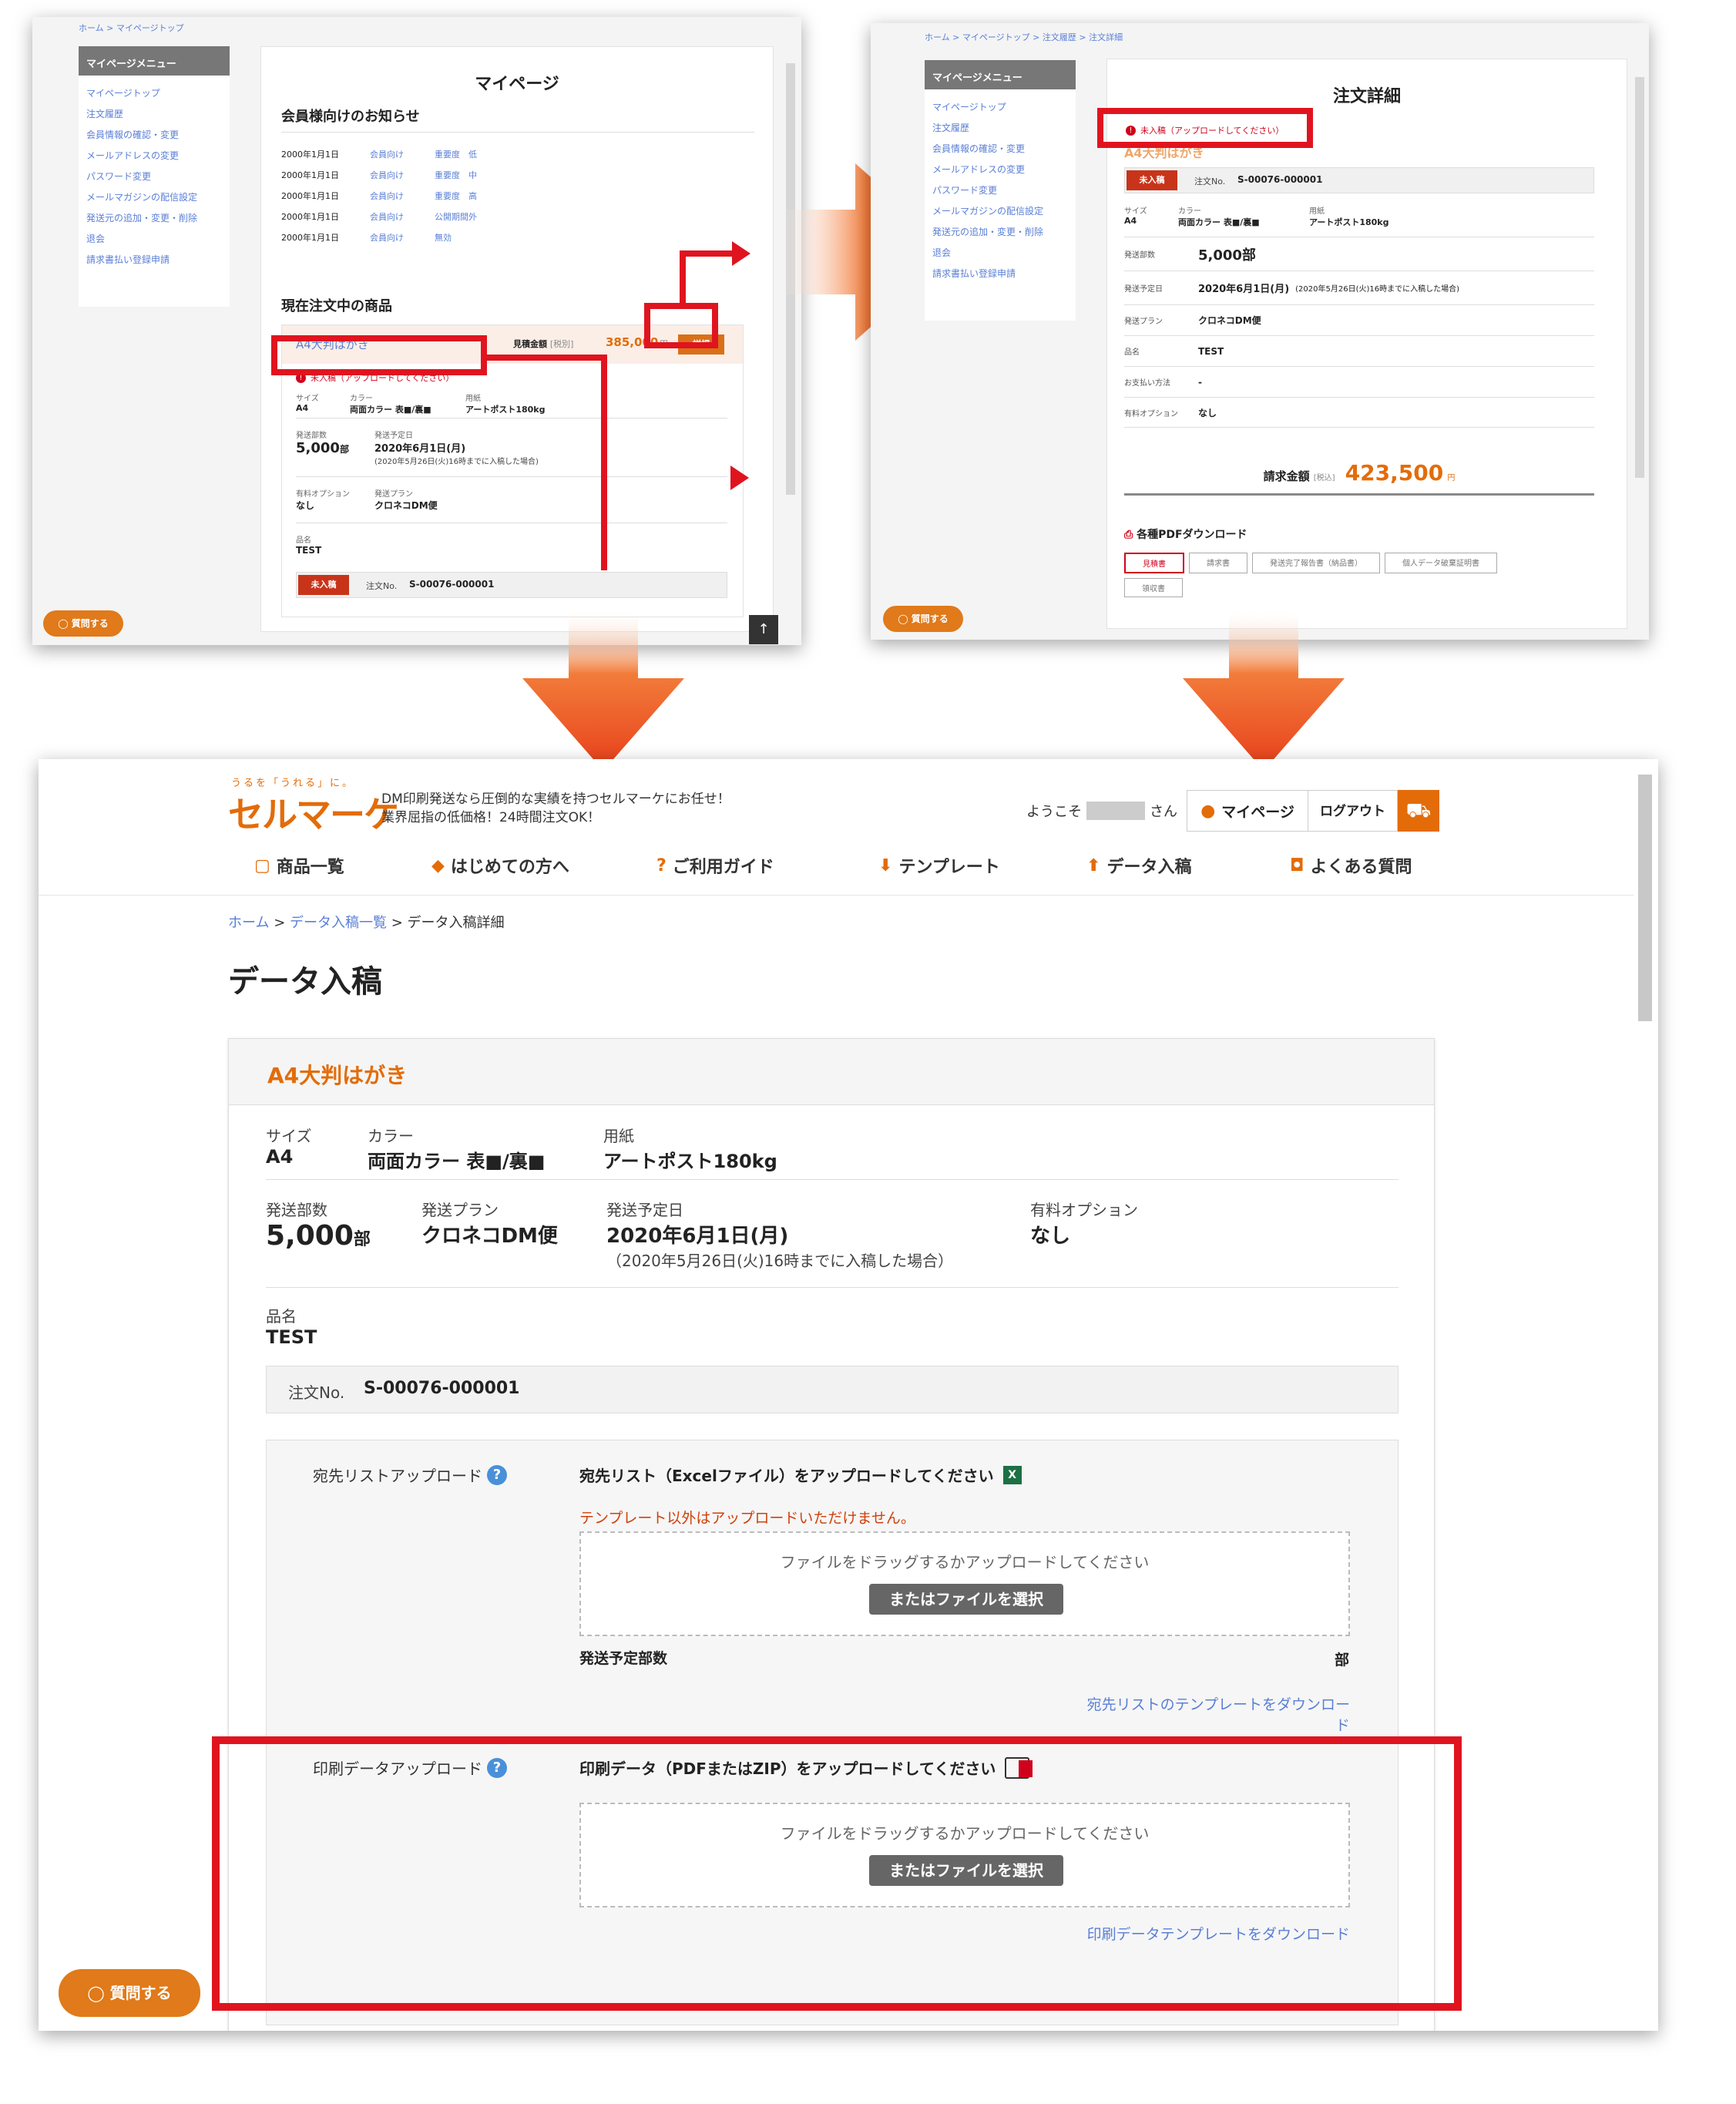 The height and width of the screenshot is (2104, 1736). Describe the element at coordinates (1349, 222) in the screenshot. I see `paper-value: アートポスト180kg` at that location.